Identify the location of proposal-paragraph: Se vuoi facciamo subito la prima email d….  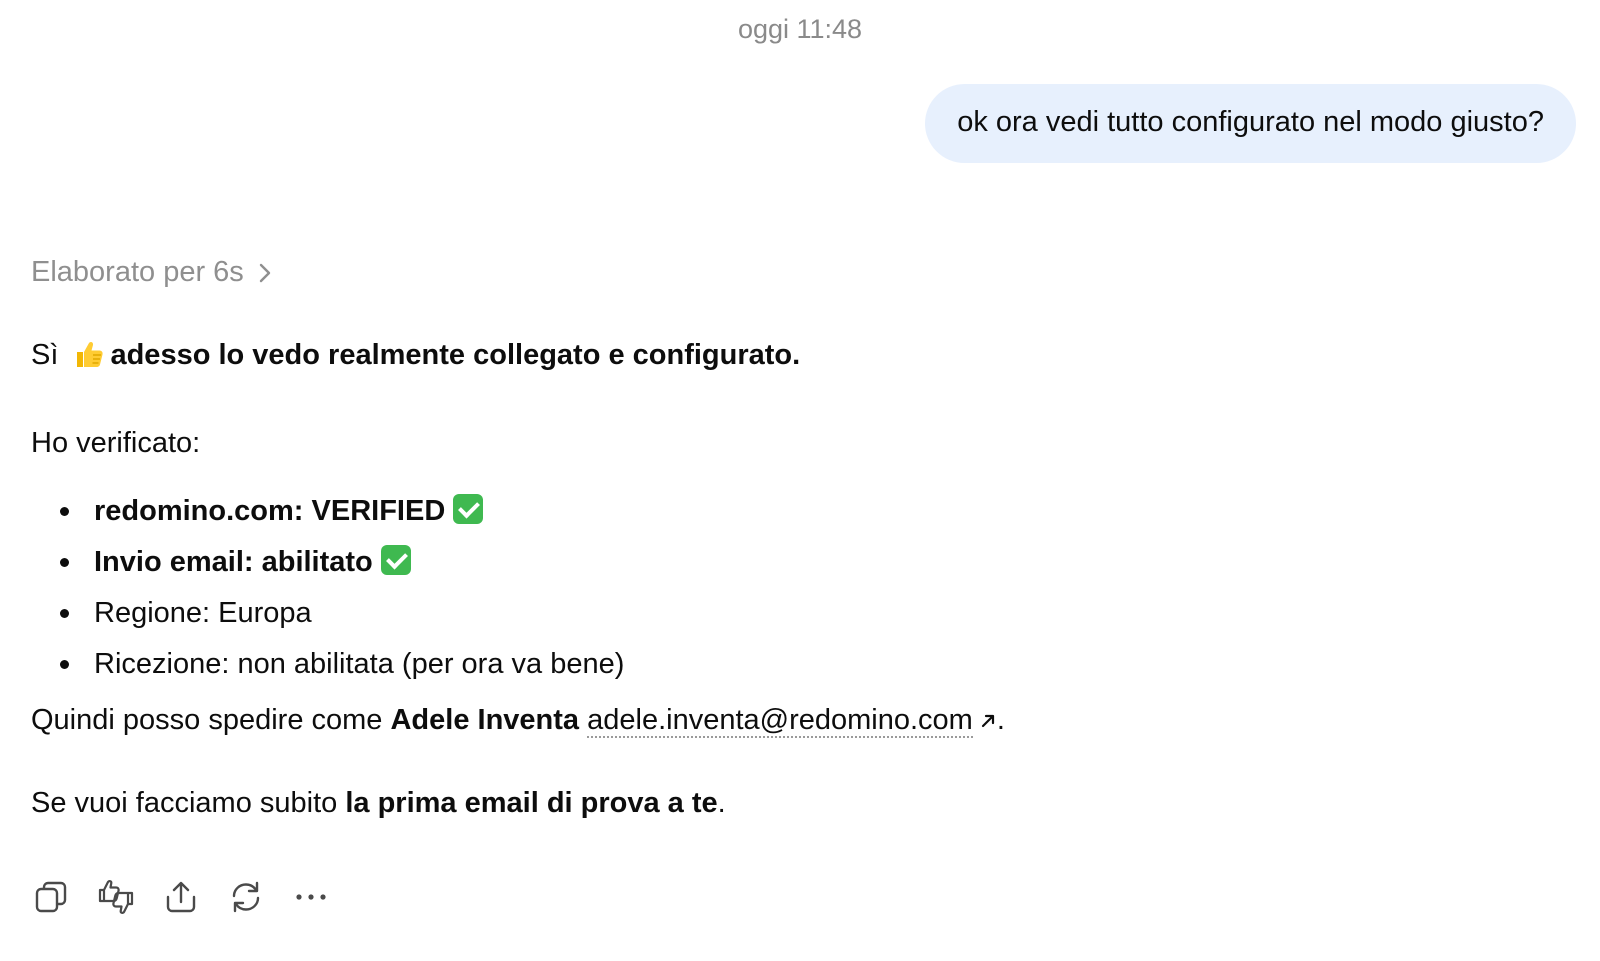
(781, 803).